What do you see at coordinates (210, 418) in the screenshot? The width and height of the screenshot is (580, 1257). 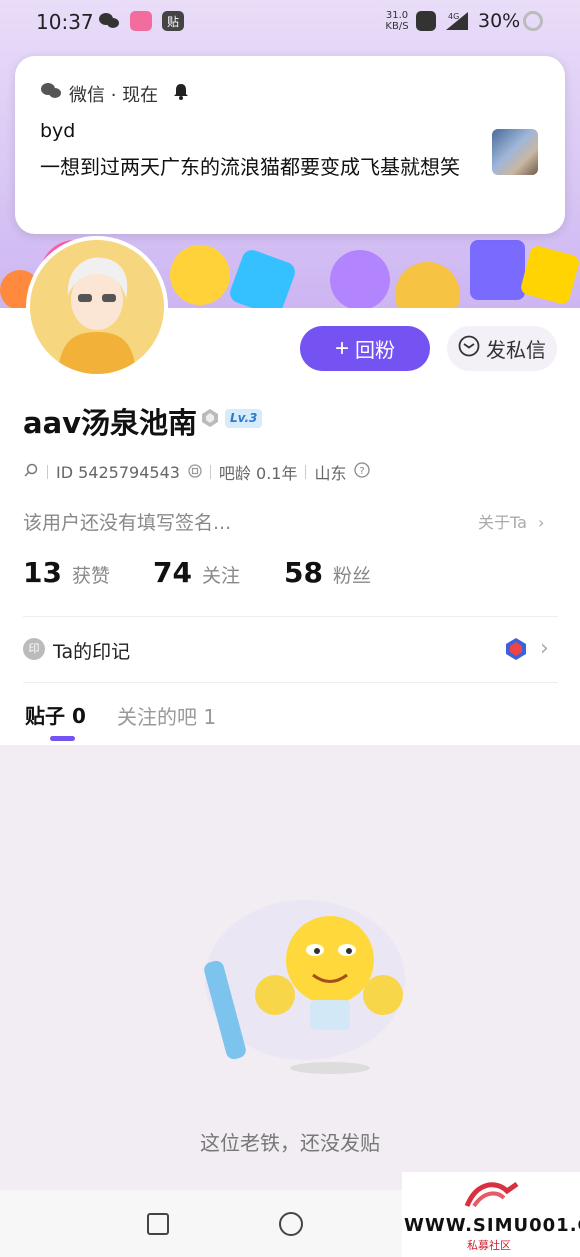 I see `rank-icon` at bounding box center [210, 418].